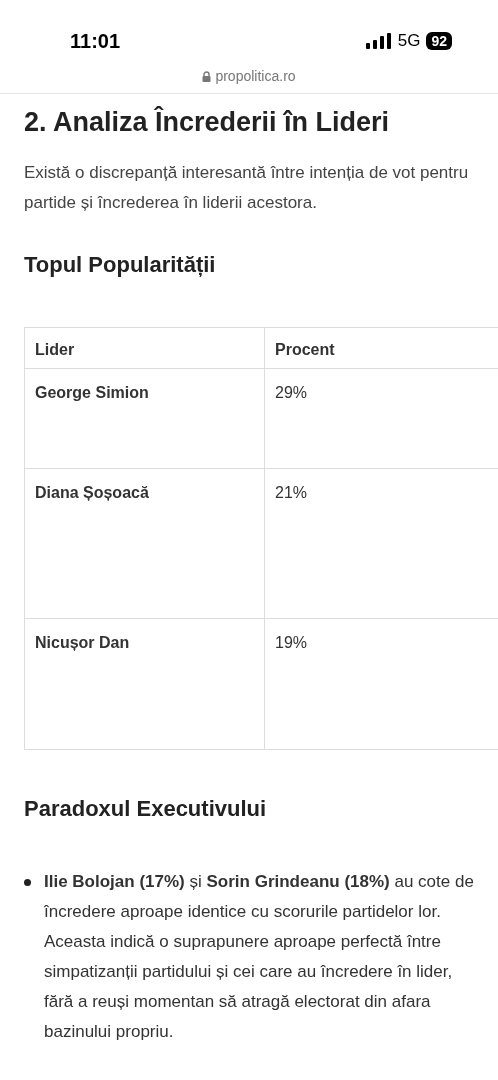 This screenshot has height=1080, width=498. What do you see at coordinates (305, 350) in the screenshot?
I see `column-header: Procent` at bounding box center [305, 350].